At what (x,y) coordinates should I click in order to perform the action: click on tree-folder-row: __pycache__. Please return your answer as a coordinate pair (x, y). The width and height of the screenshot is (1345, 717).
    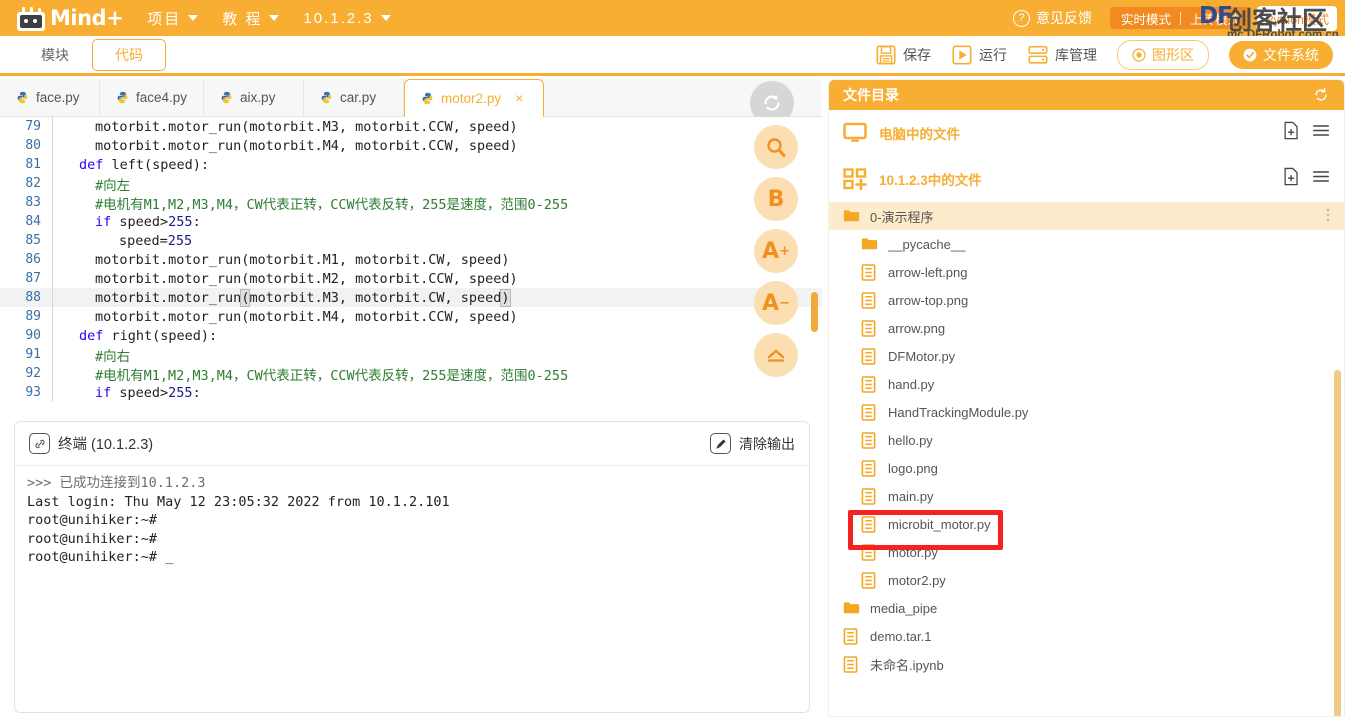
    Looking at the image, I should click on (1086, 244).